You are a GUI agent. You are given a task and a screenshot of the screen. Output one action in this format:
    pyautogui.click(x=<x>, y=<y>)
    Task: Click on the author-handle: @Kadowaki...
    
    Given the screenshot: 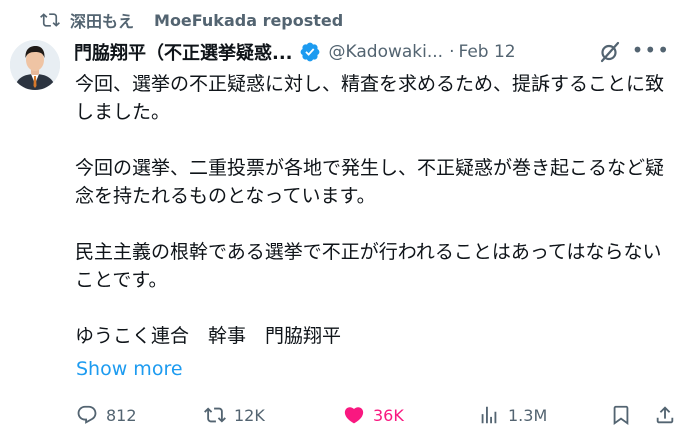 What is the action you would take?
    pyautogui.click(x=386, y=52)
    